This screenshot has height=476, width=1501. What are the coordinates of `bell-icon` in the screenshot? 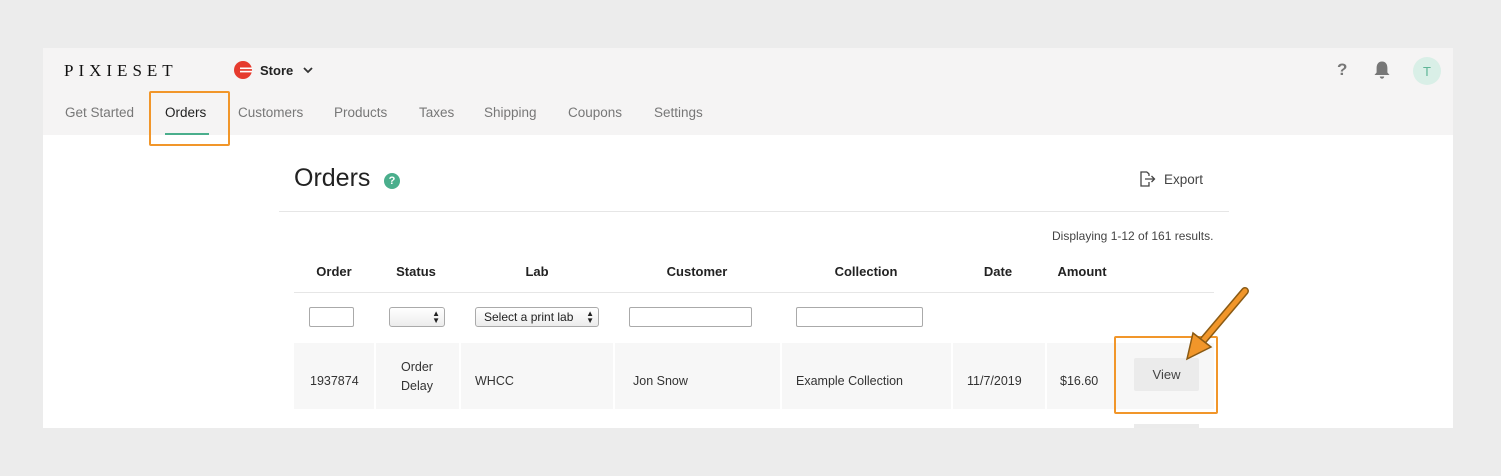 It's located at (1382, 70).